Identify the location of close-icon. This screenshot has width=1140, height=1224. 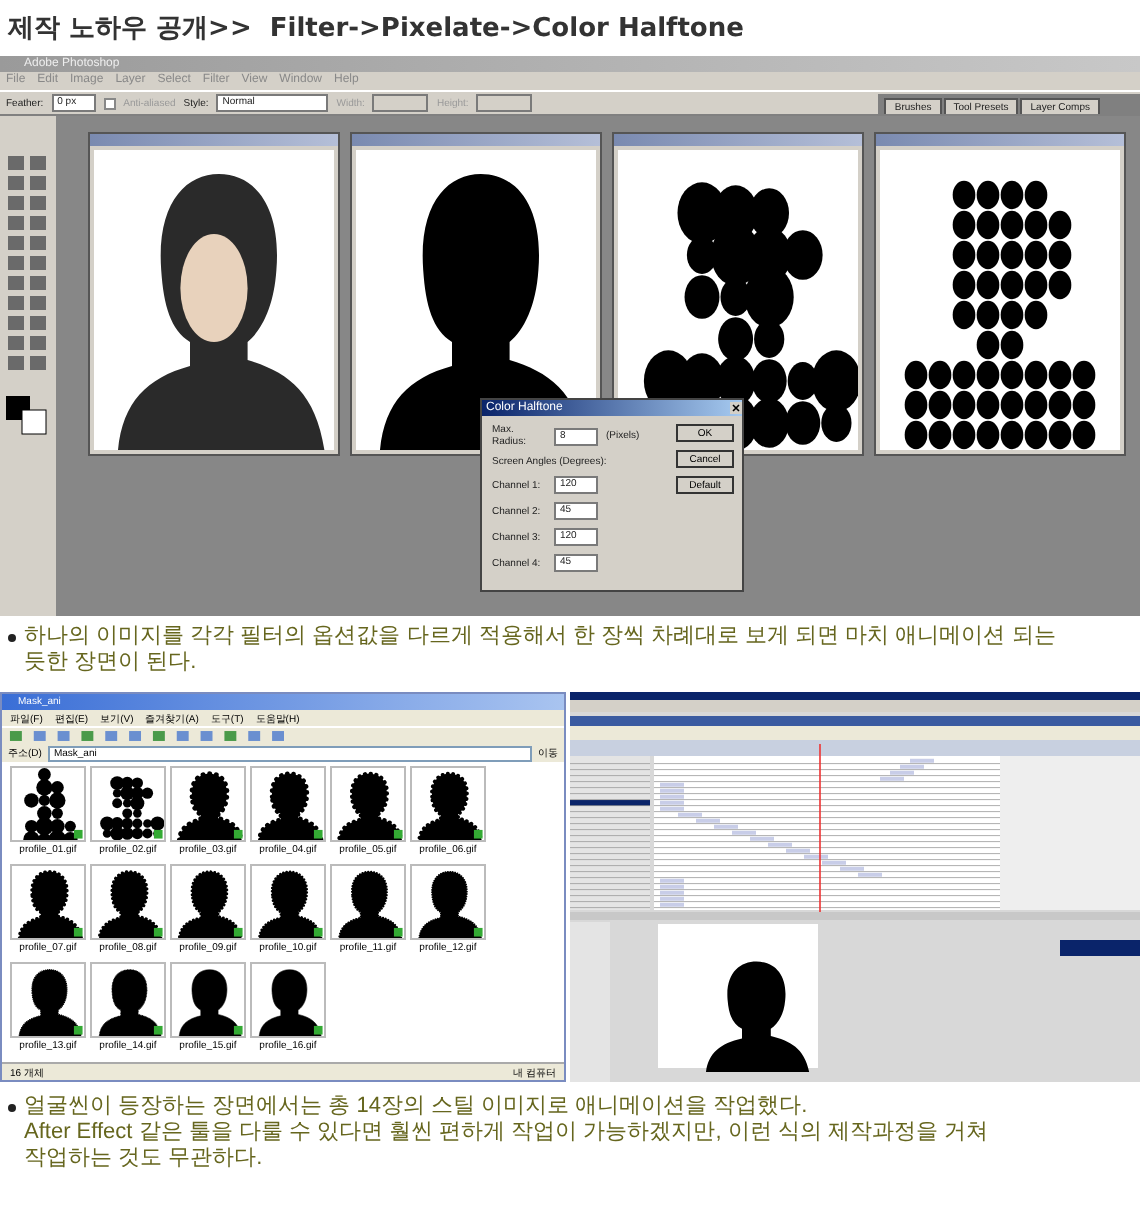
(736, 408).